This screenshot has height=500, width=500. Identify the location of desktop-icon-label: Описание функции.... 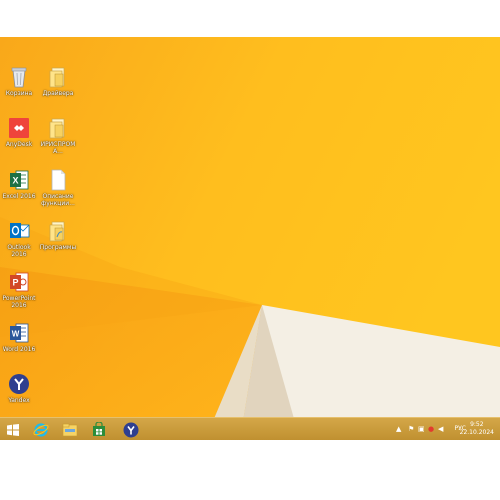
(58, 200).